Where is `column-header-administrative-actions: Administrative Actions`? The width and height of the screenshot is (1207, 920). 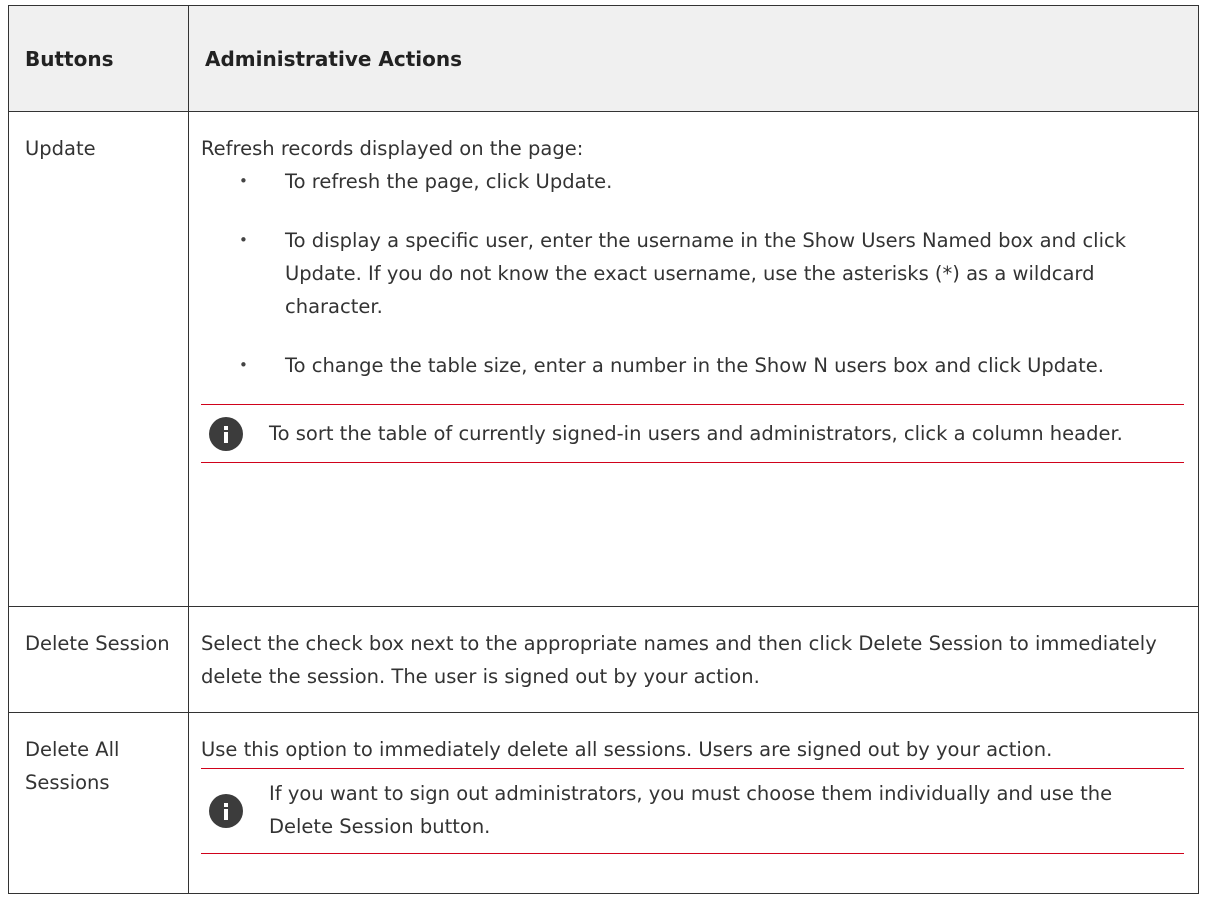 column-header-administrative-actions: Administrative Actions is located at coordinates (693, 58).